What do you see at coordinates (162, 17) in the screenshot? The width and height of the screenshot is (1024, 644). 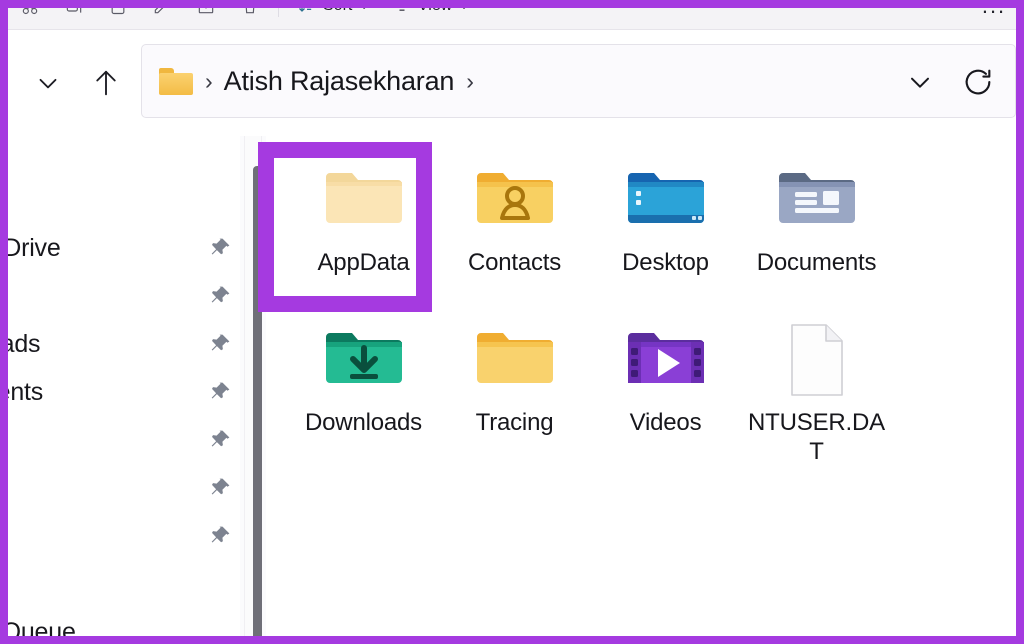 I see `rename-button` at bounding box center [162, 17].